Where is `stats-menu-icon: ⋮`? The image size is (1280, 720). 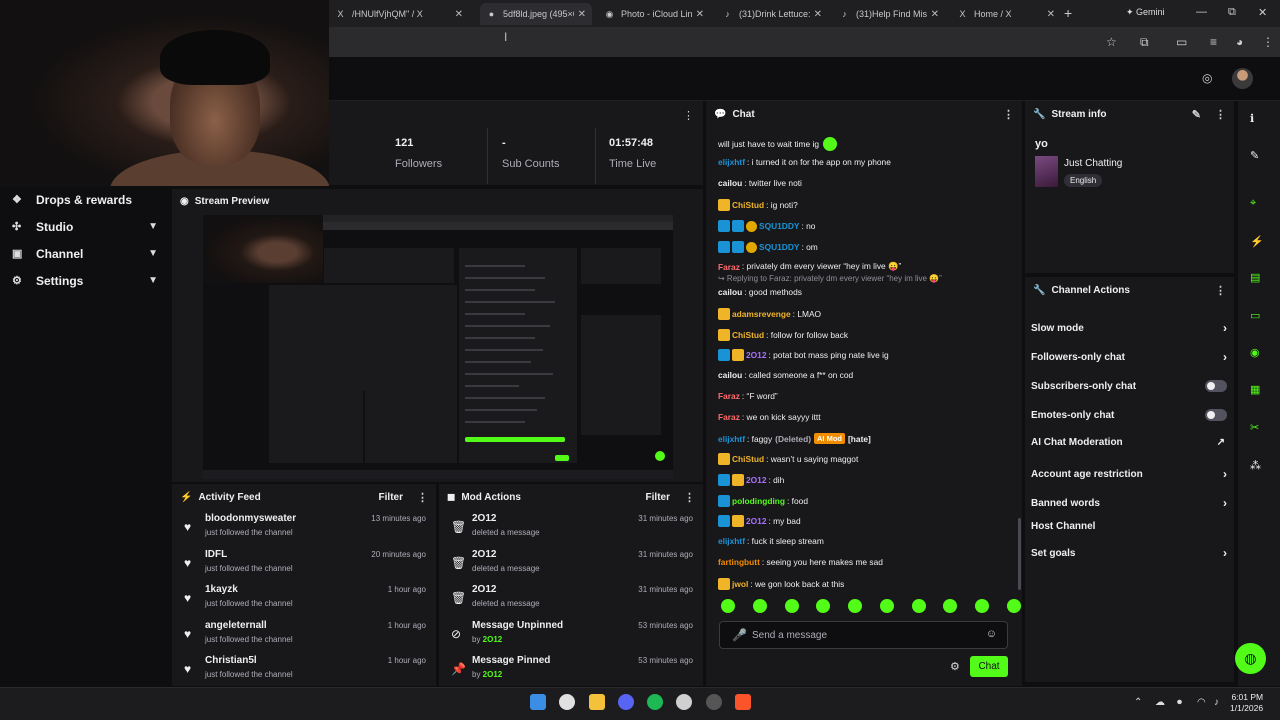 stats-menu-icon: ⋮ is located at coordinates (688, 115).